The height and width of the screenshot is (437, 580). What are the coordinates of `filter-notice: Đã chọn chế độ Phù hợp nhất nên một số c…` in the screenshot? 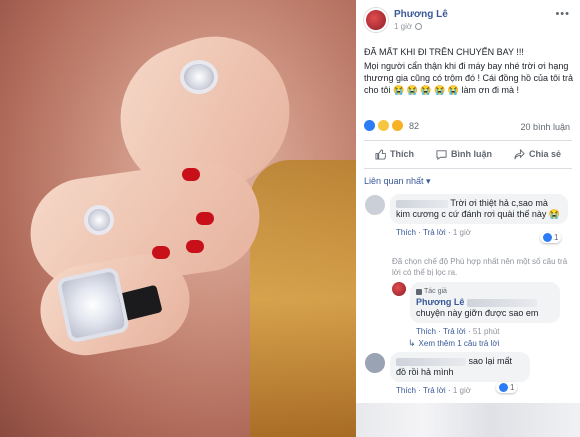 It's located at (480, 267).